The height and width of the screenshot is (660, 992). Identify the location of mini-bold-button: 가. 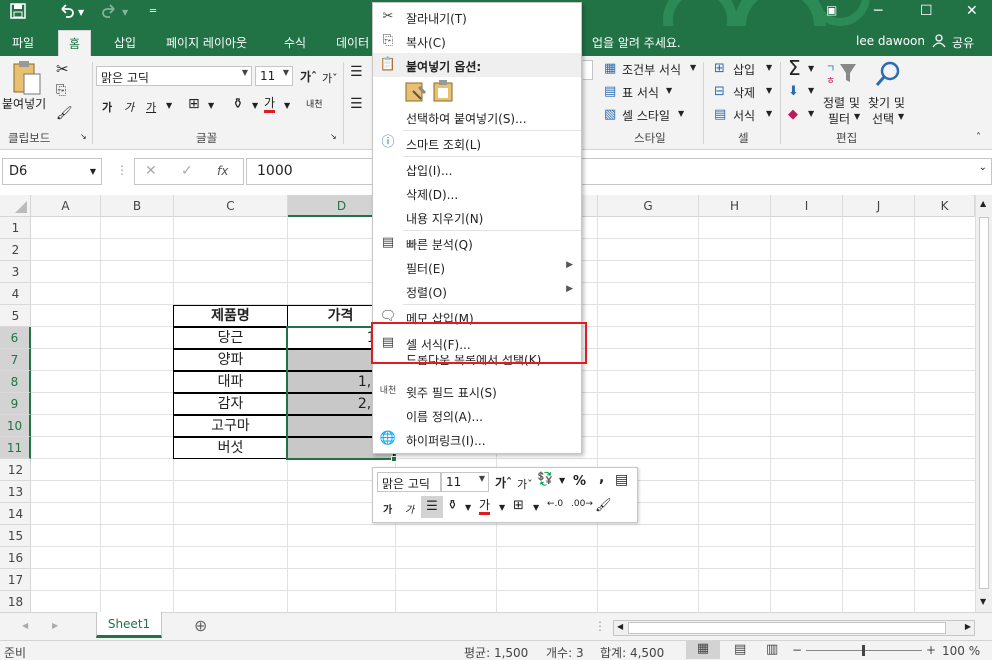
(387, 508).